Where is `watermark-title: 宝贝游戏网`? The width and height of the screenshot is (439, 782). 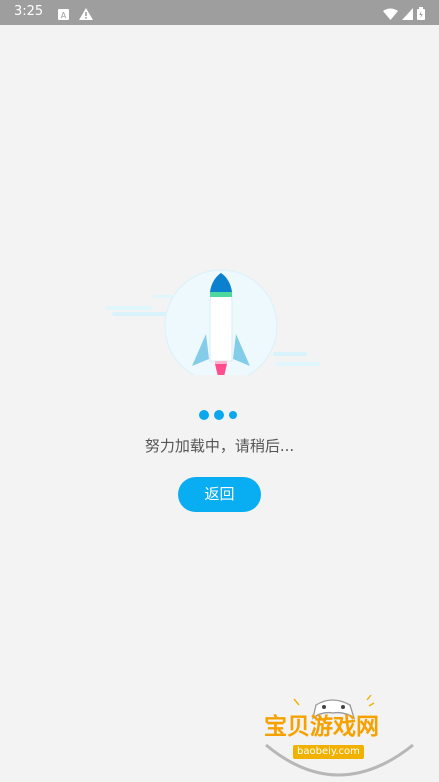 watermark-title: 宝贝游戏网 is located at coordinates (321, 727).